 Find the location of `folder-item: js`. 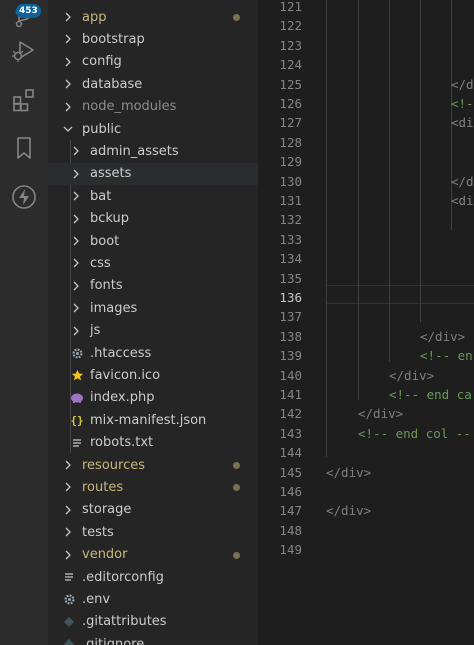

folder-item: js is located at coordinates (153, 331).